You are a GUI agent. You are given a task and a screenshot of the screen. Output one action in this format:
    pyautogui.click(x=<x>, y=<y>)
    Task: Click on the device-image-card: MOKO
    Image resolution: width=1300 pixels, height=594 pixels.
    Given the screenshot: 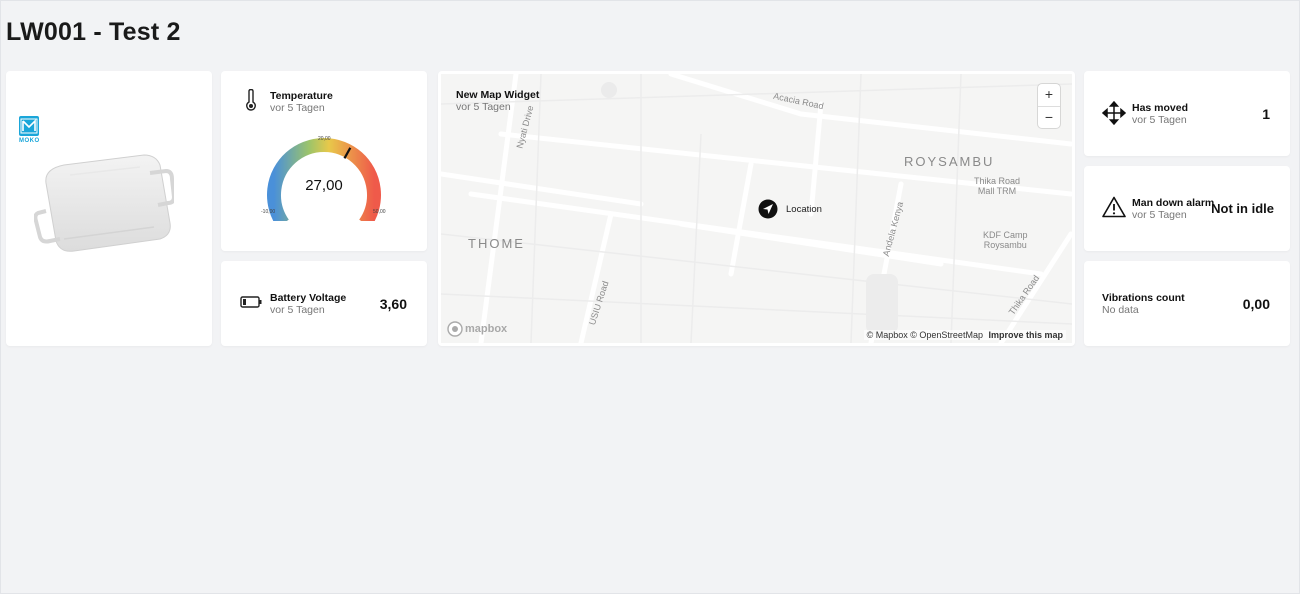 What is the action you would take?
    pyautogui.click(x=109, y=208)
    